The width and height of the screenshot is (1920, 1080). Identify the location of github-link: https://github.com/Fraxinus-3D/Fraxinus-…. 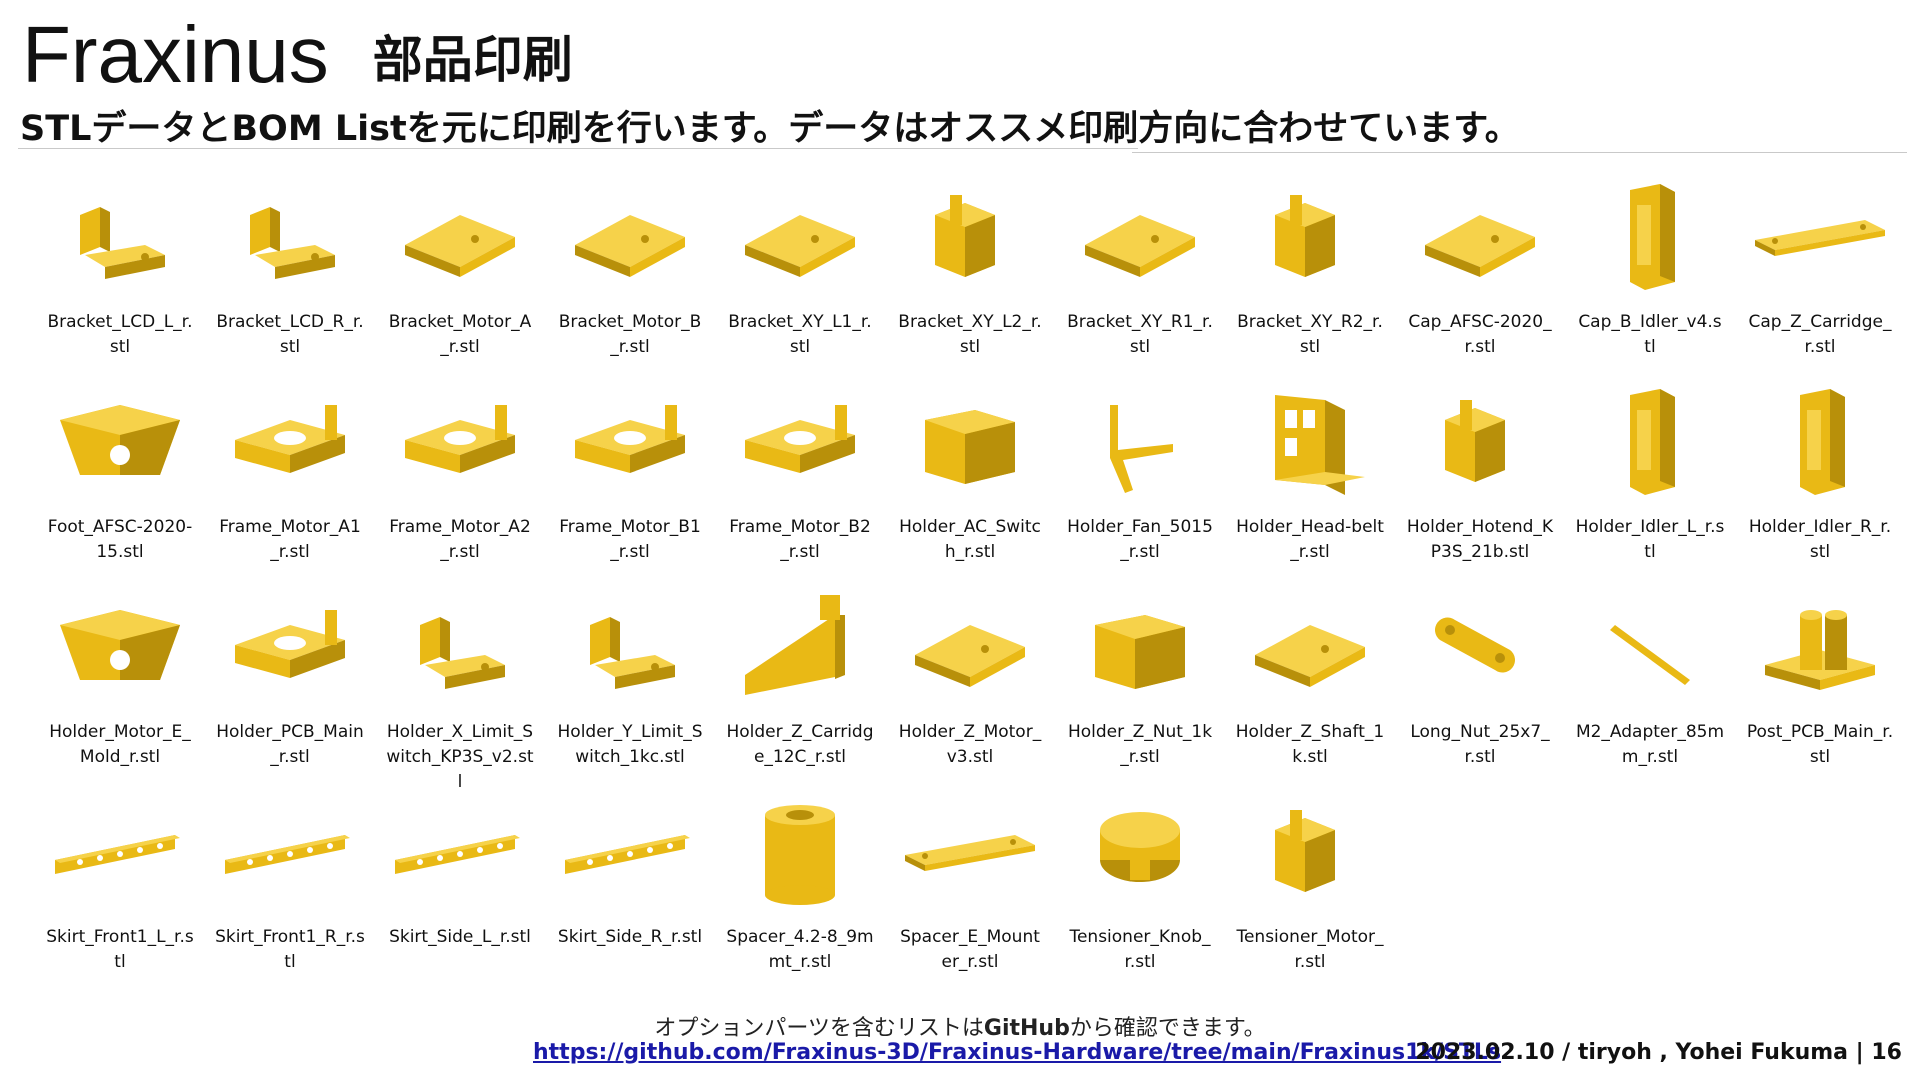
(1017, 1052).